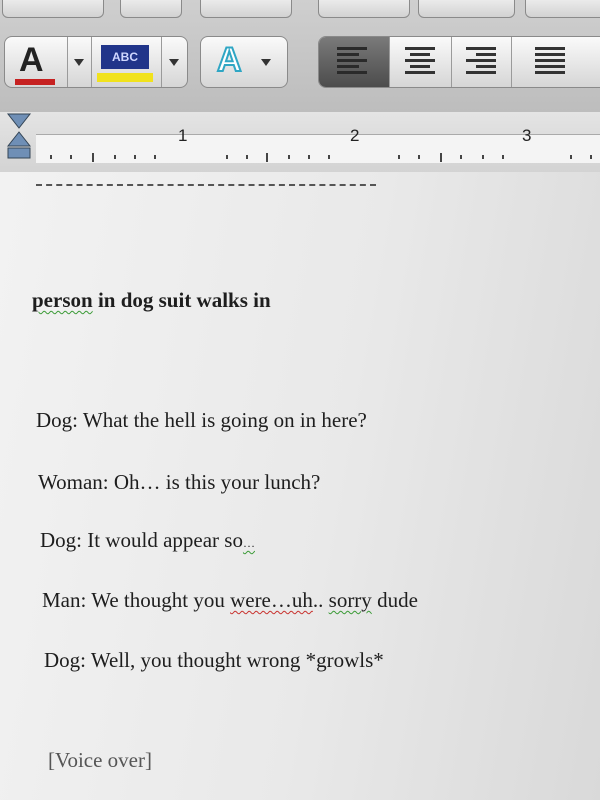 Image resolution: width=600 pixels, height=800 pixels. What do you see at coordinates (100, 760) in the screenshot?
I see `voice-over-label: [Voice over]` at bounding box center [100, 760].